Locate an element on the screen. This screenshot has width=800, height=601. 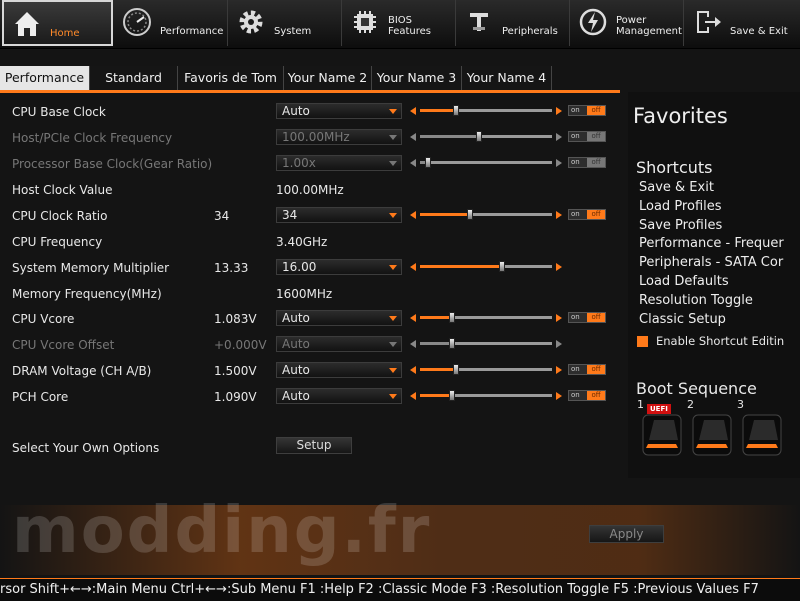
sub-tab-your-name-4: Your Name 4 is located at coordinates (507, 78).